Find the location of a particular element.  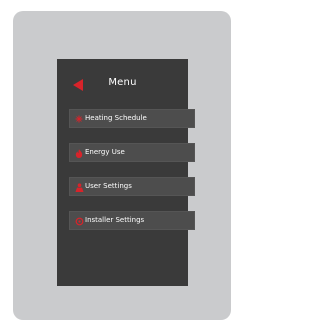

menu-item-installer-settings: Installer Settings is located at coordinates (132, 220).